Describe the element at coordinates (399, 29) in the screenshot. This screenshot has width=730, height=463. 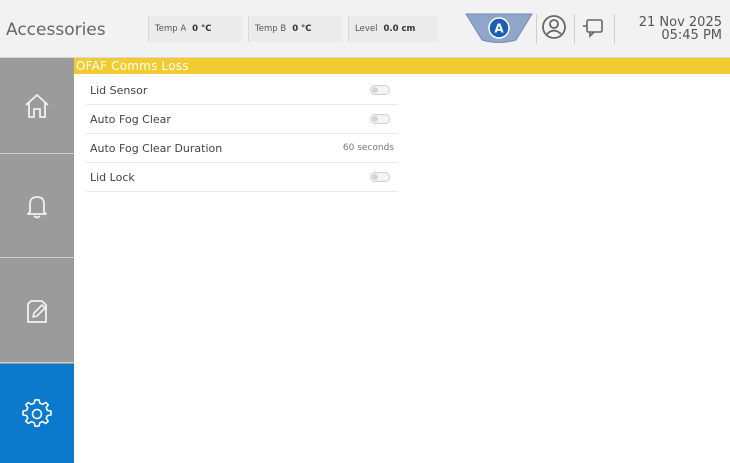
I see `level-value: 0.0 cm` at that location.